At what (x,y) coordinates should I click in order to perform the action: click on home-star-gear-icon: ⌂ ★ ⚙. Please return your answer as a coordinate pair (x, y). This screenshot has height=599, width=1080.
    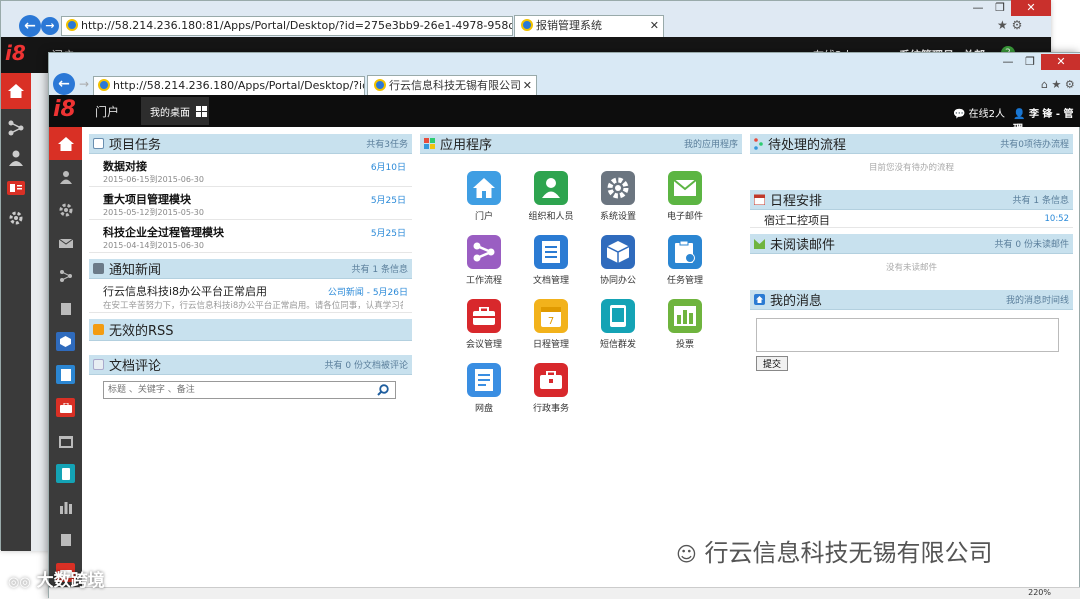
    Looking at the image, I should click on (1058, 84).